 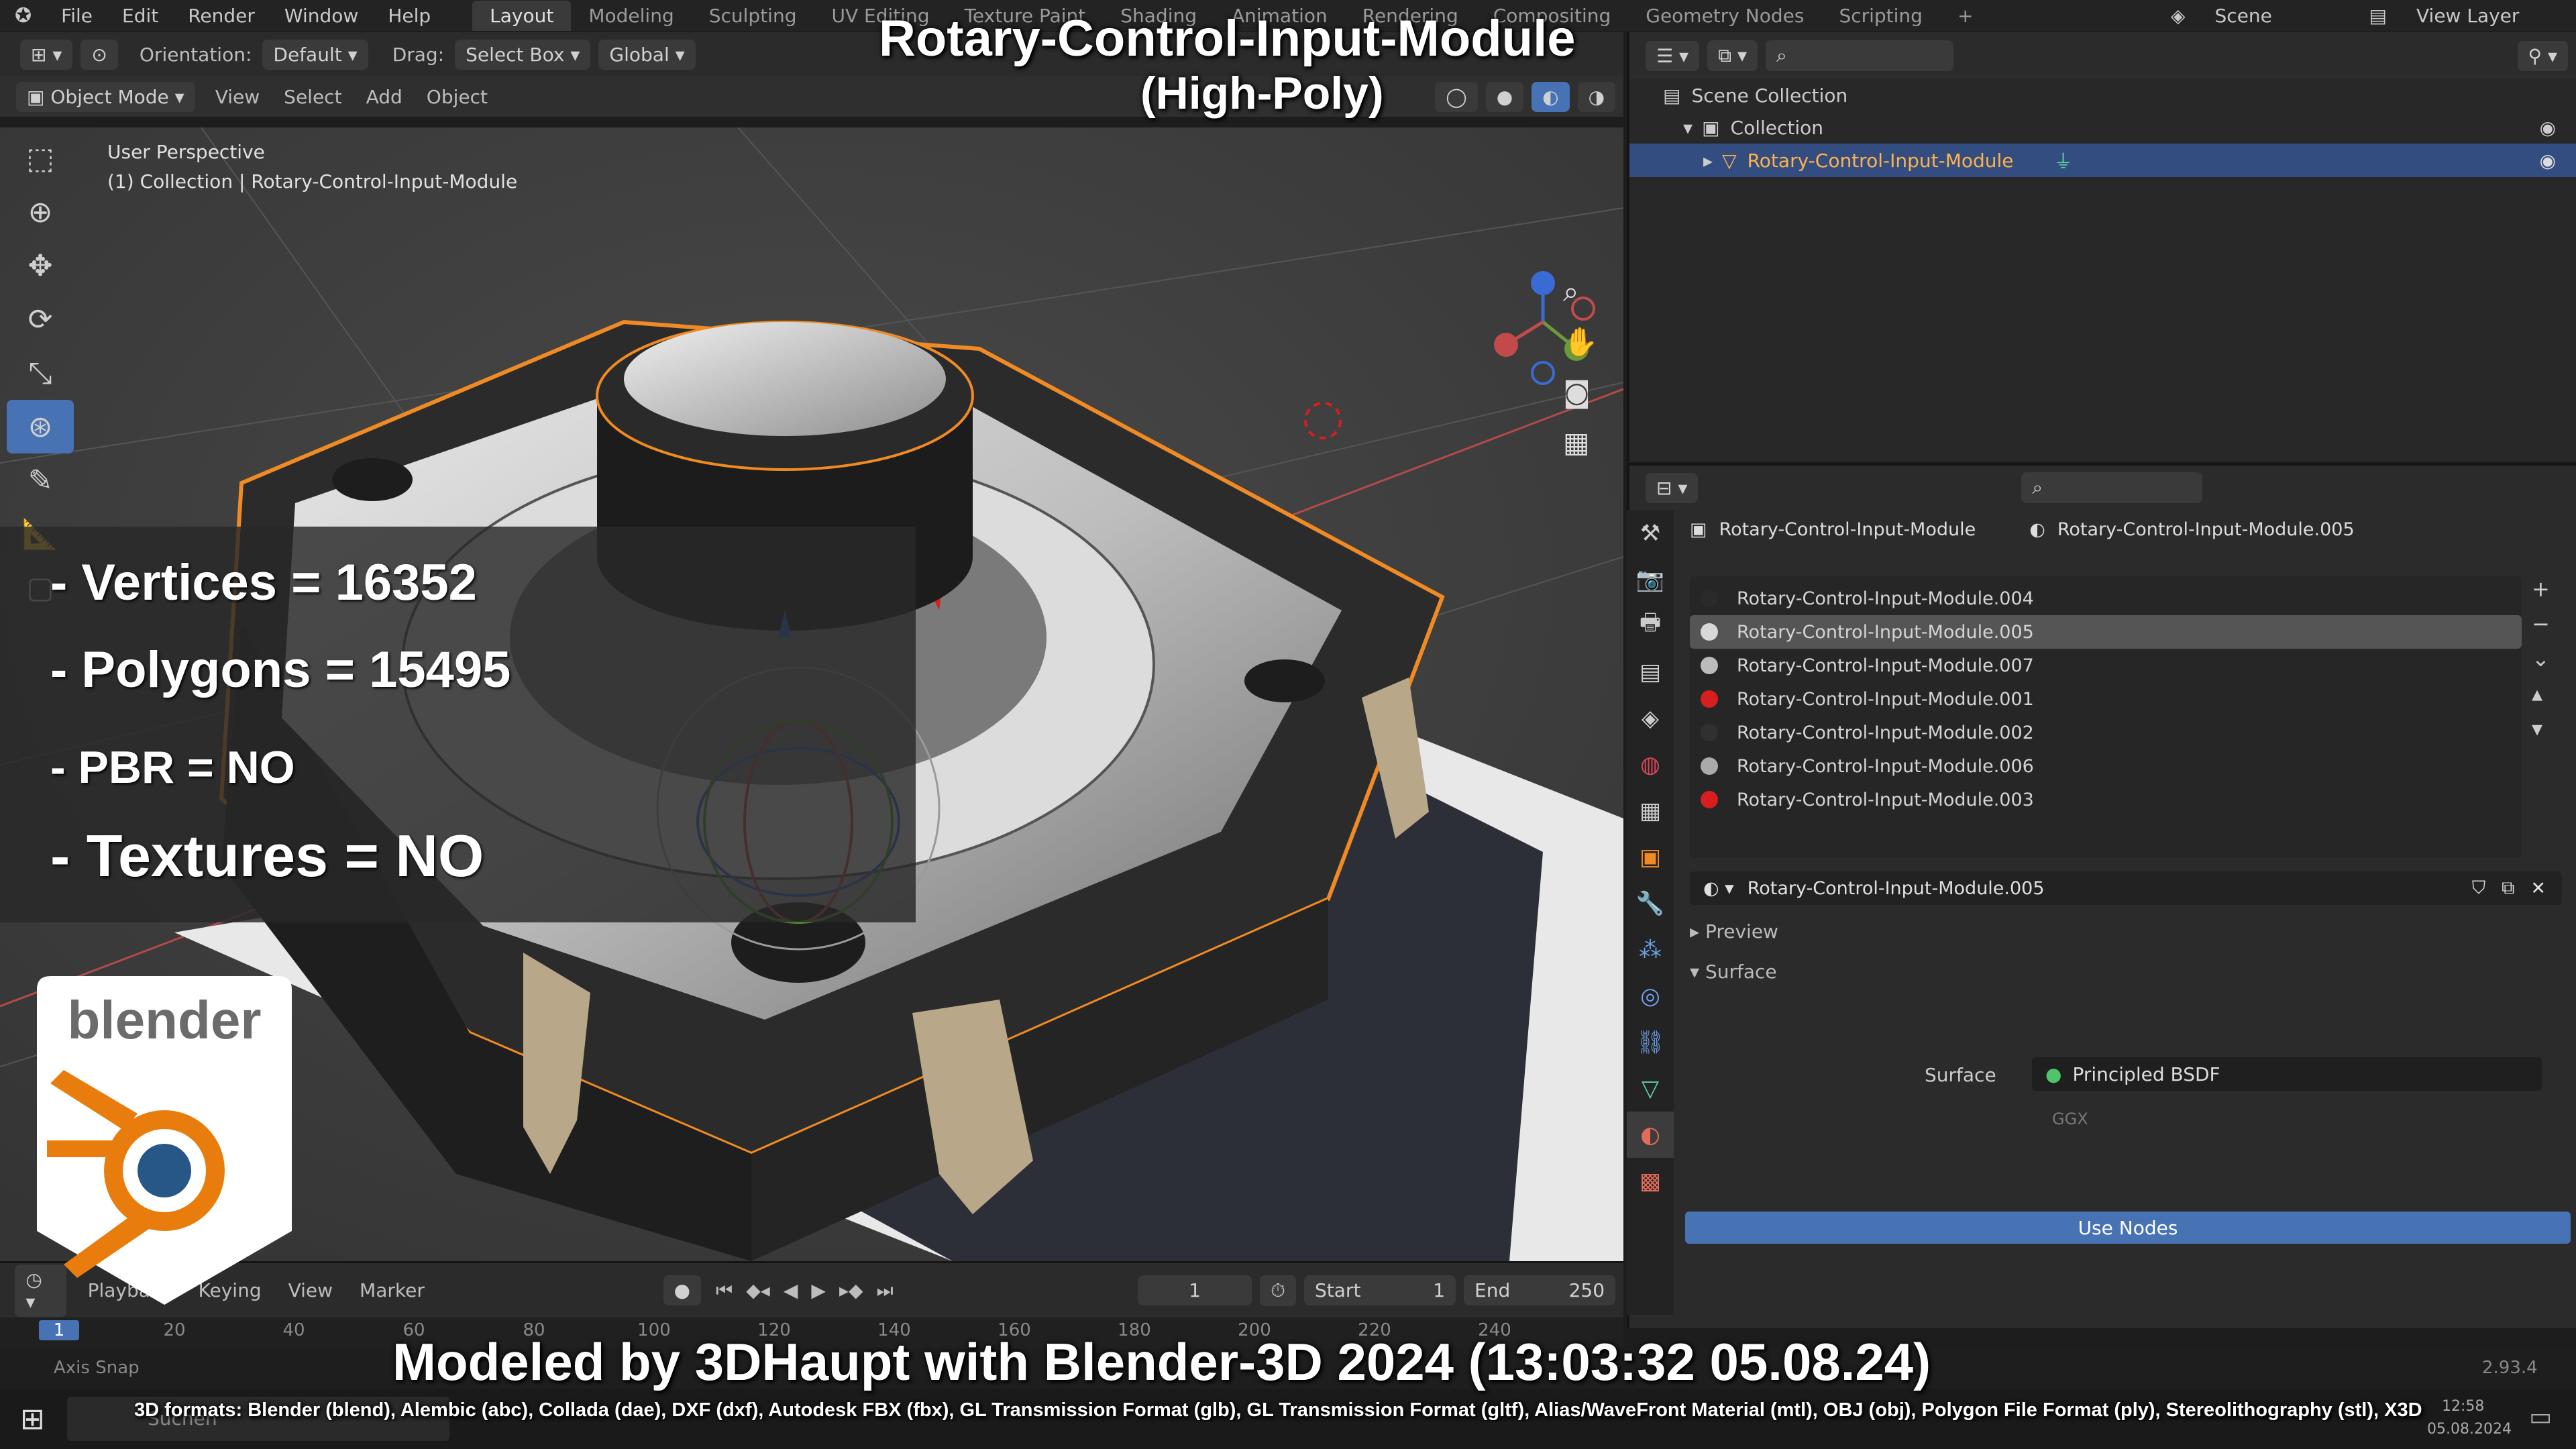 I want to click on windows-start-icon: ⊞, so click(x=32, y=1419).